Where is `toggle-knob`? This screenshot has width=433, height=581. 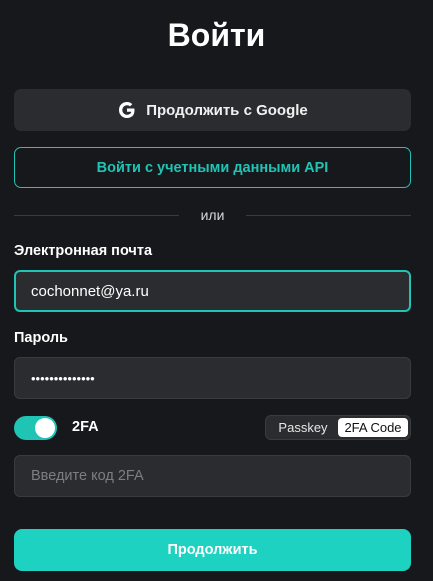 toggle-knob is located at coordinates (45, 428).